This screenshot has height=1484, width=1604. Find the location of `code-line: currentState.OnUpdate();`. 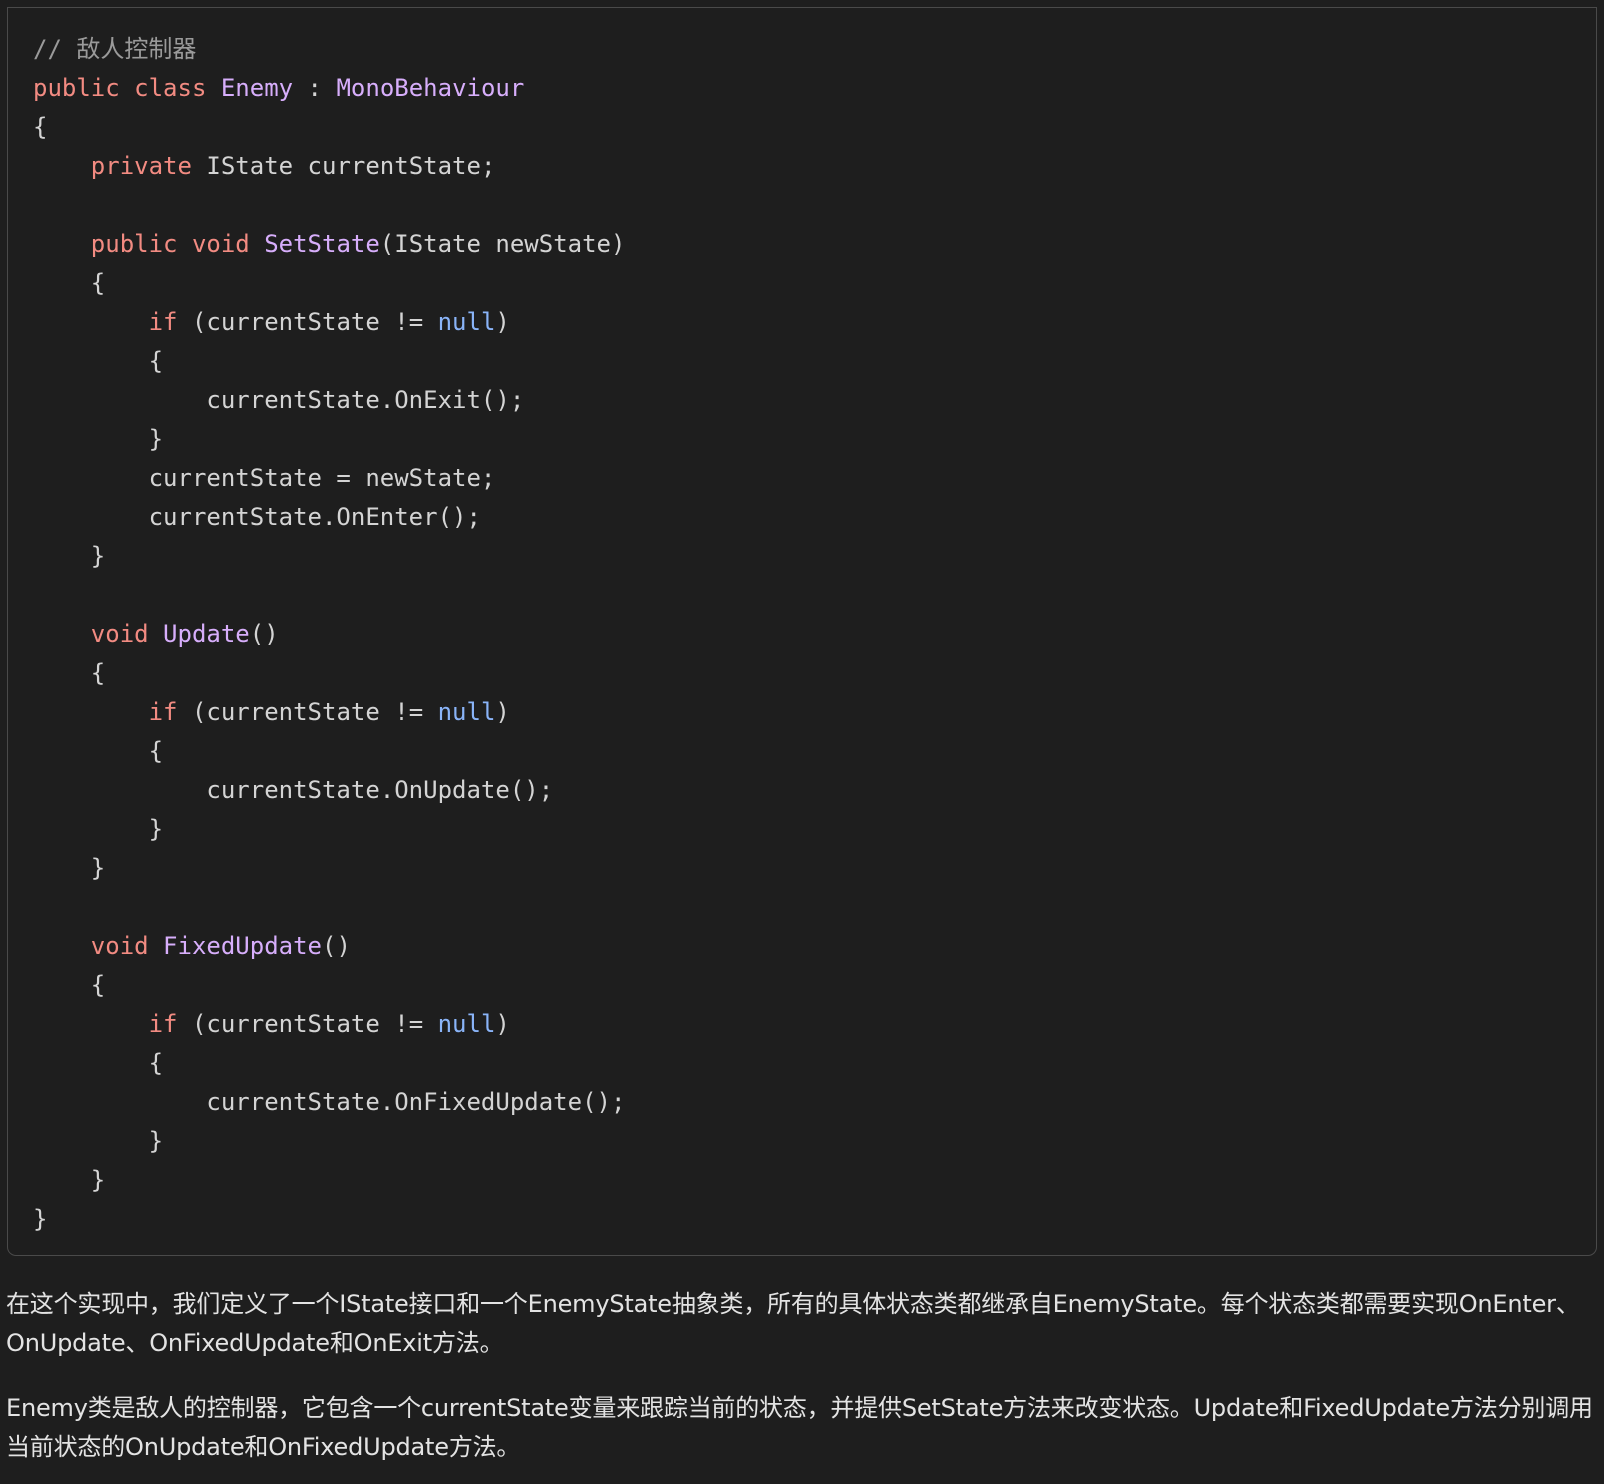

code-line: currentState.OnUpdate(); is located at coordinates (329, 790).